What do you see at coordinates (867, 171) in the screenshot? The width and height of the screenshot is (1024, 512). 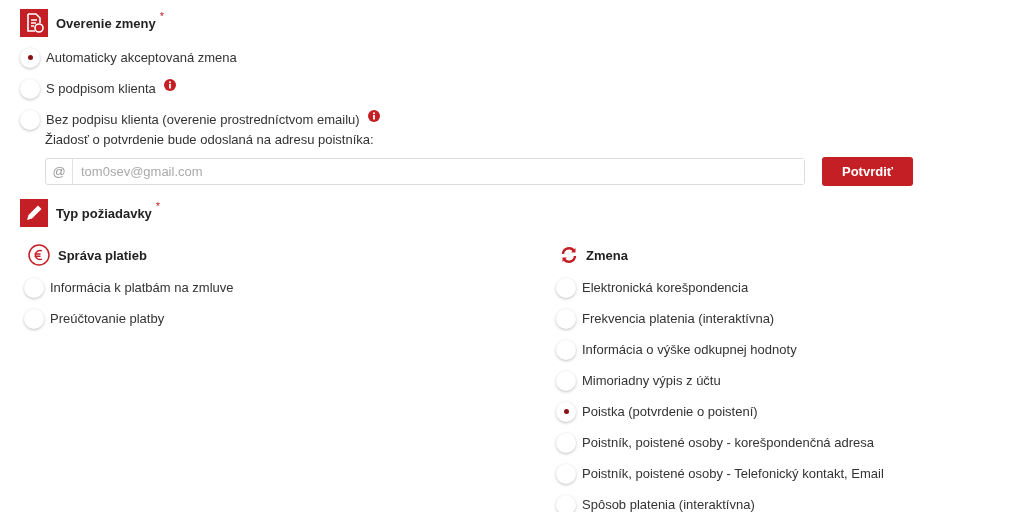 I see `confirm-button: Potvrdiť` at bounding box center [867, 171].